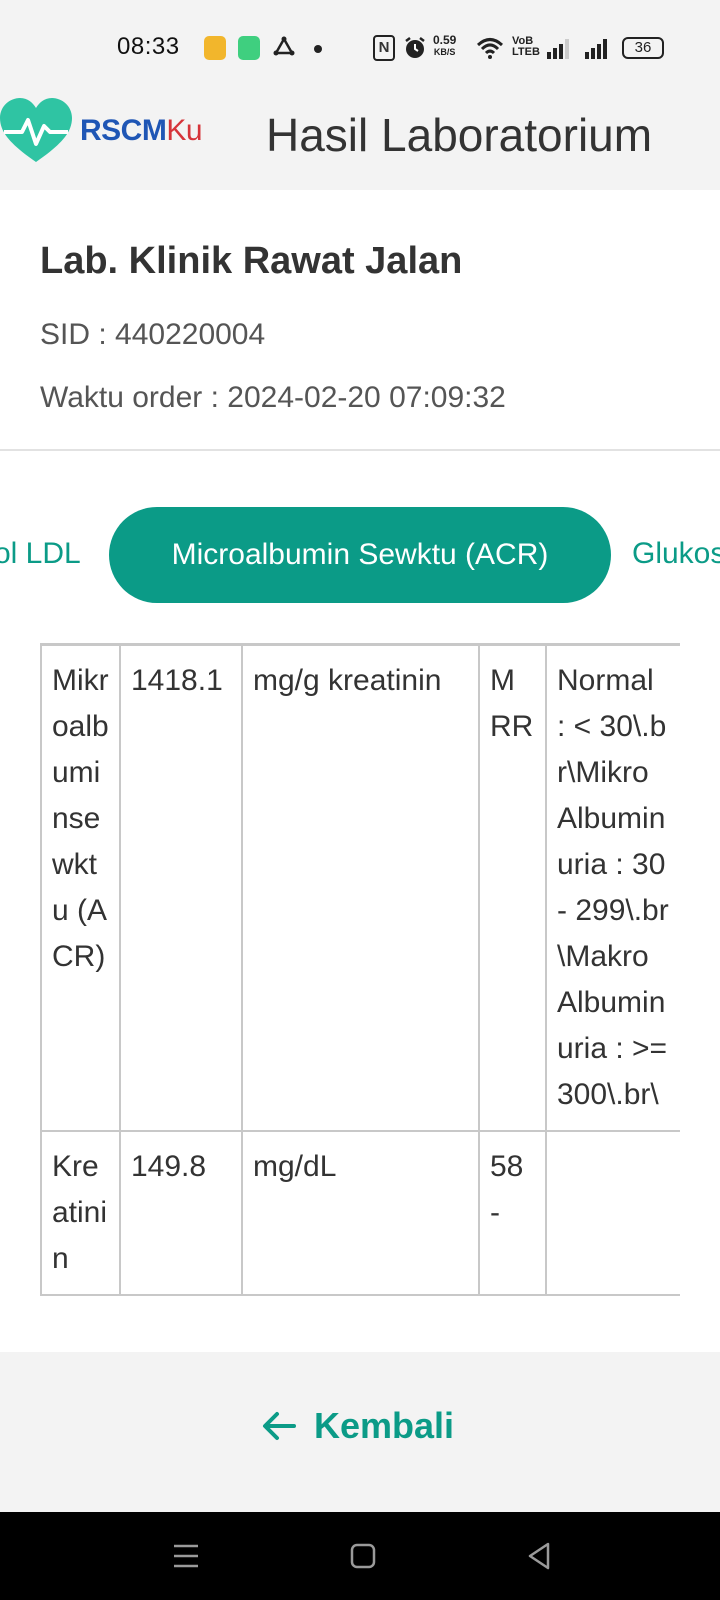 The image size is (720, 1600). I want to click on sync-icon, so click(284, 46).